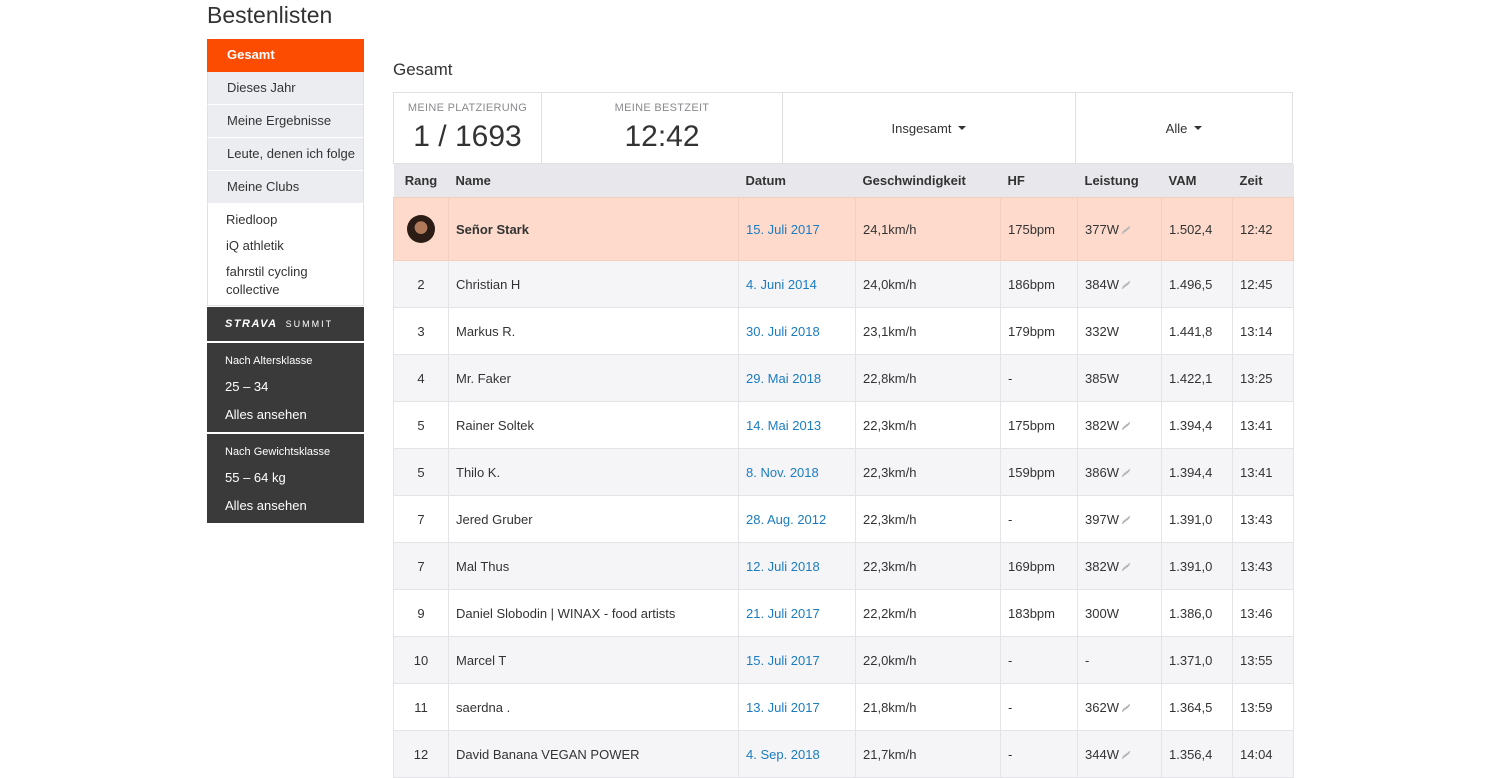 Image resolution: width=1500 pixels, height=778 pixels. Describe the element at coordinates (593, 284) in the screenshot. I see `name-cell: Christian H` at that location.